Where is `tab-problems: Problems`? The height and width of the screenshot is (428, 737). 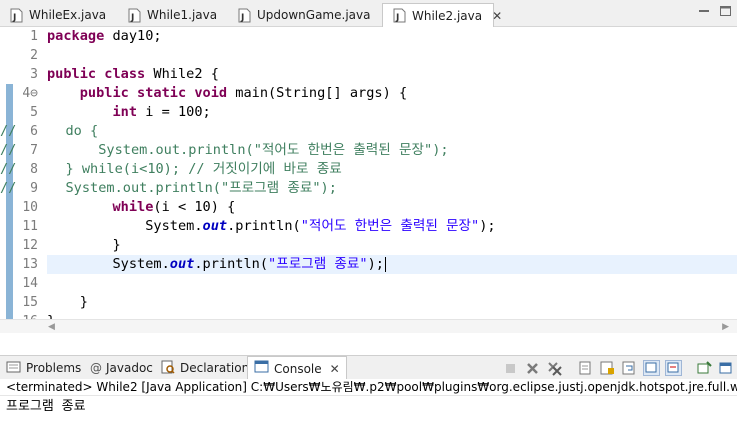
tab-problems: Problems is located at coordinates (43, 368).